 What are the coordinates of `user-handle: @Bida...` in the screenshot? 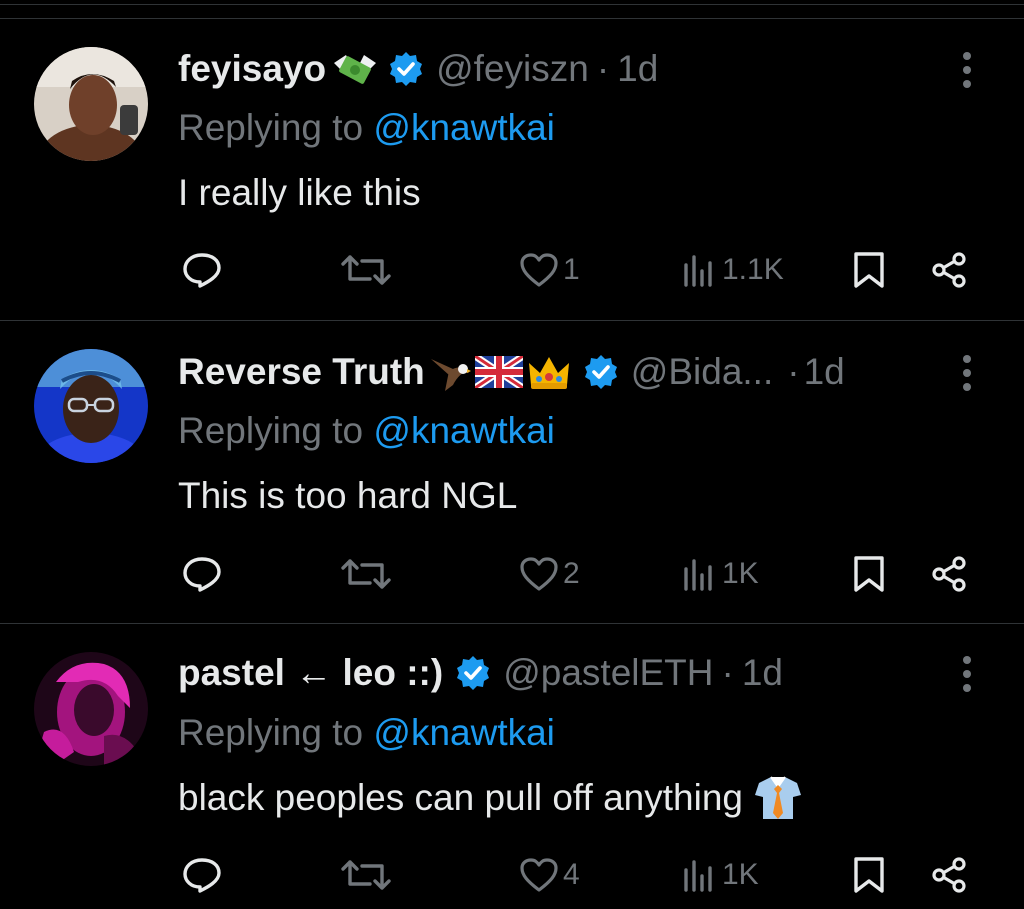 It's located at (702, 372).